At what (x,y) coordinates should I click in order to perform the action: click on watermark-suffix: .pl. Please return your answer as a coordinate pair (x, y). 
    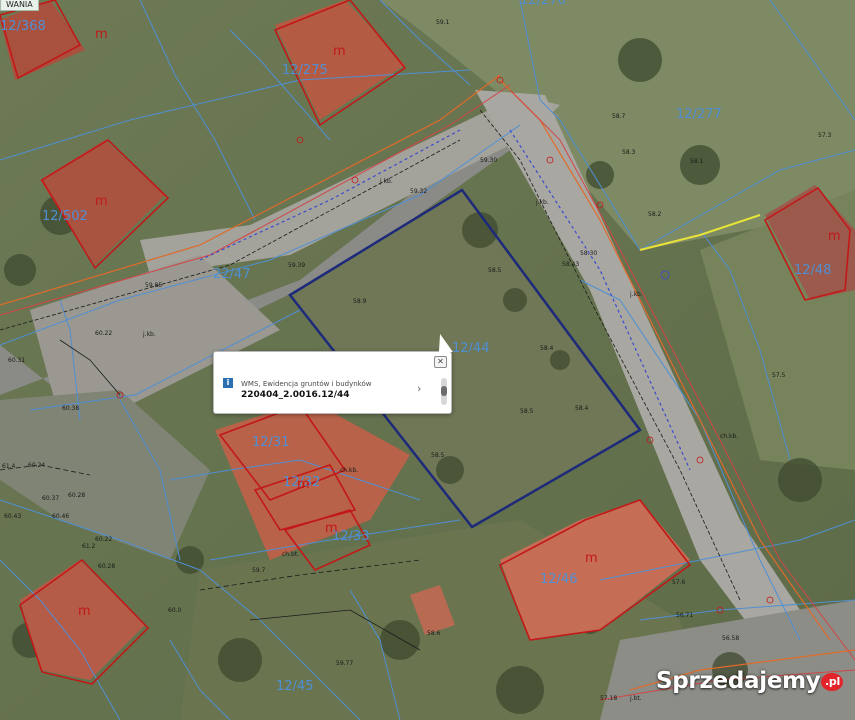
    Looking at the image, I should click on (832, 681).